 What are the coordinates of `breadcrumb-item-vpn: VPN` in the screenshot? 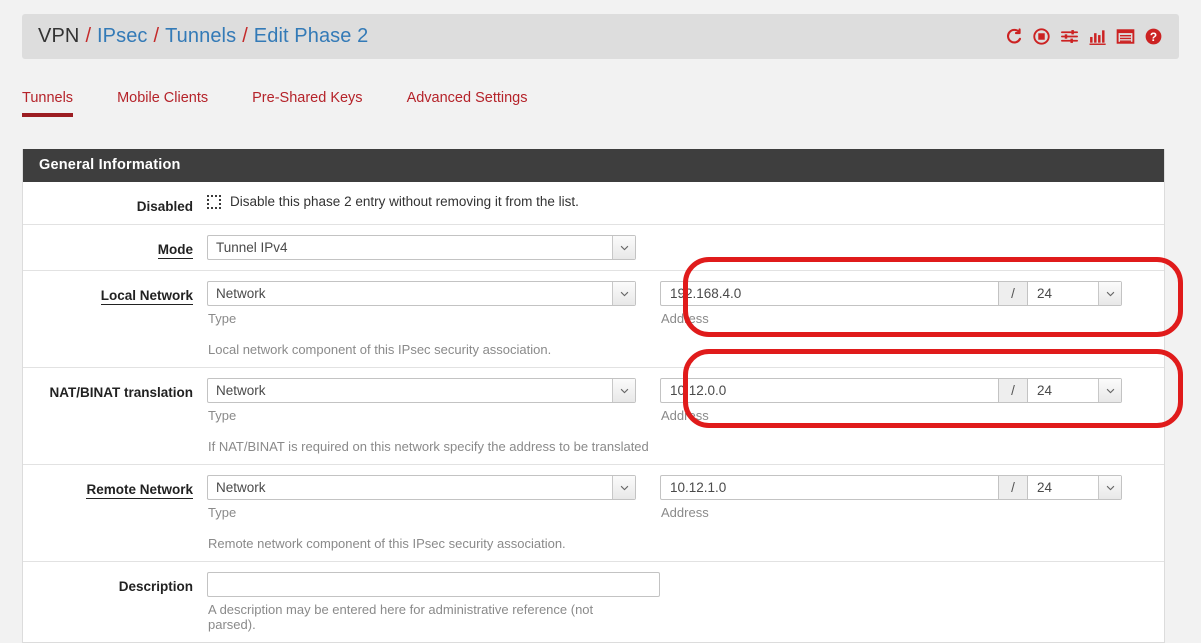 It's located at (58, 36).